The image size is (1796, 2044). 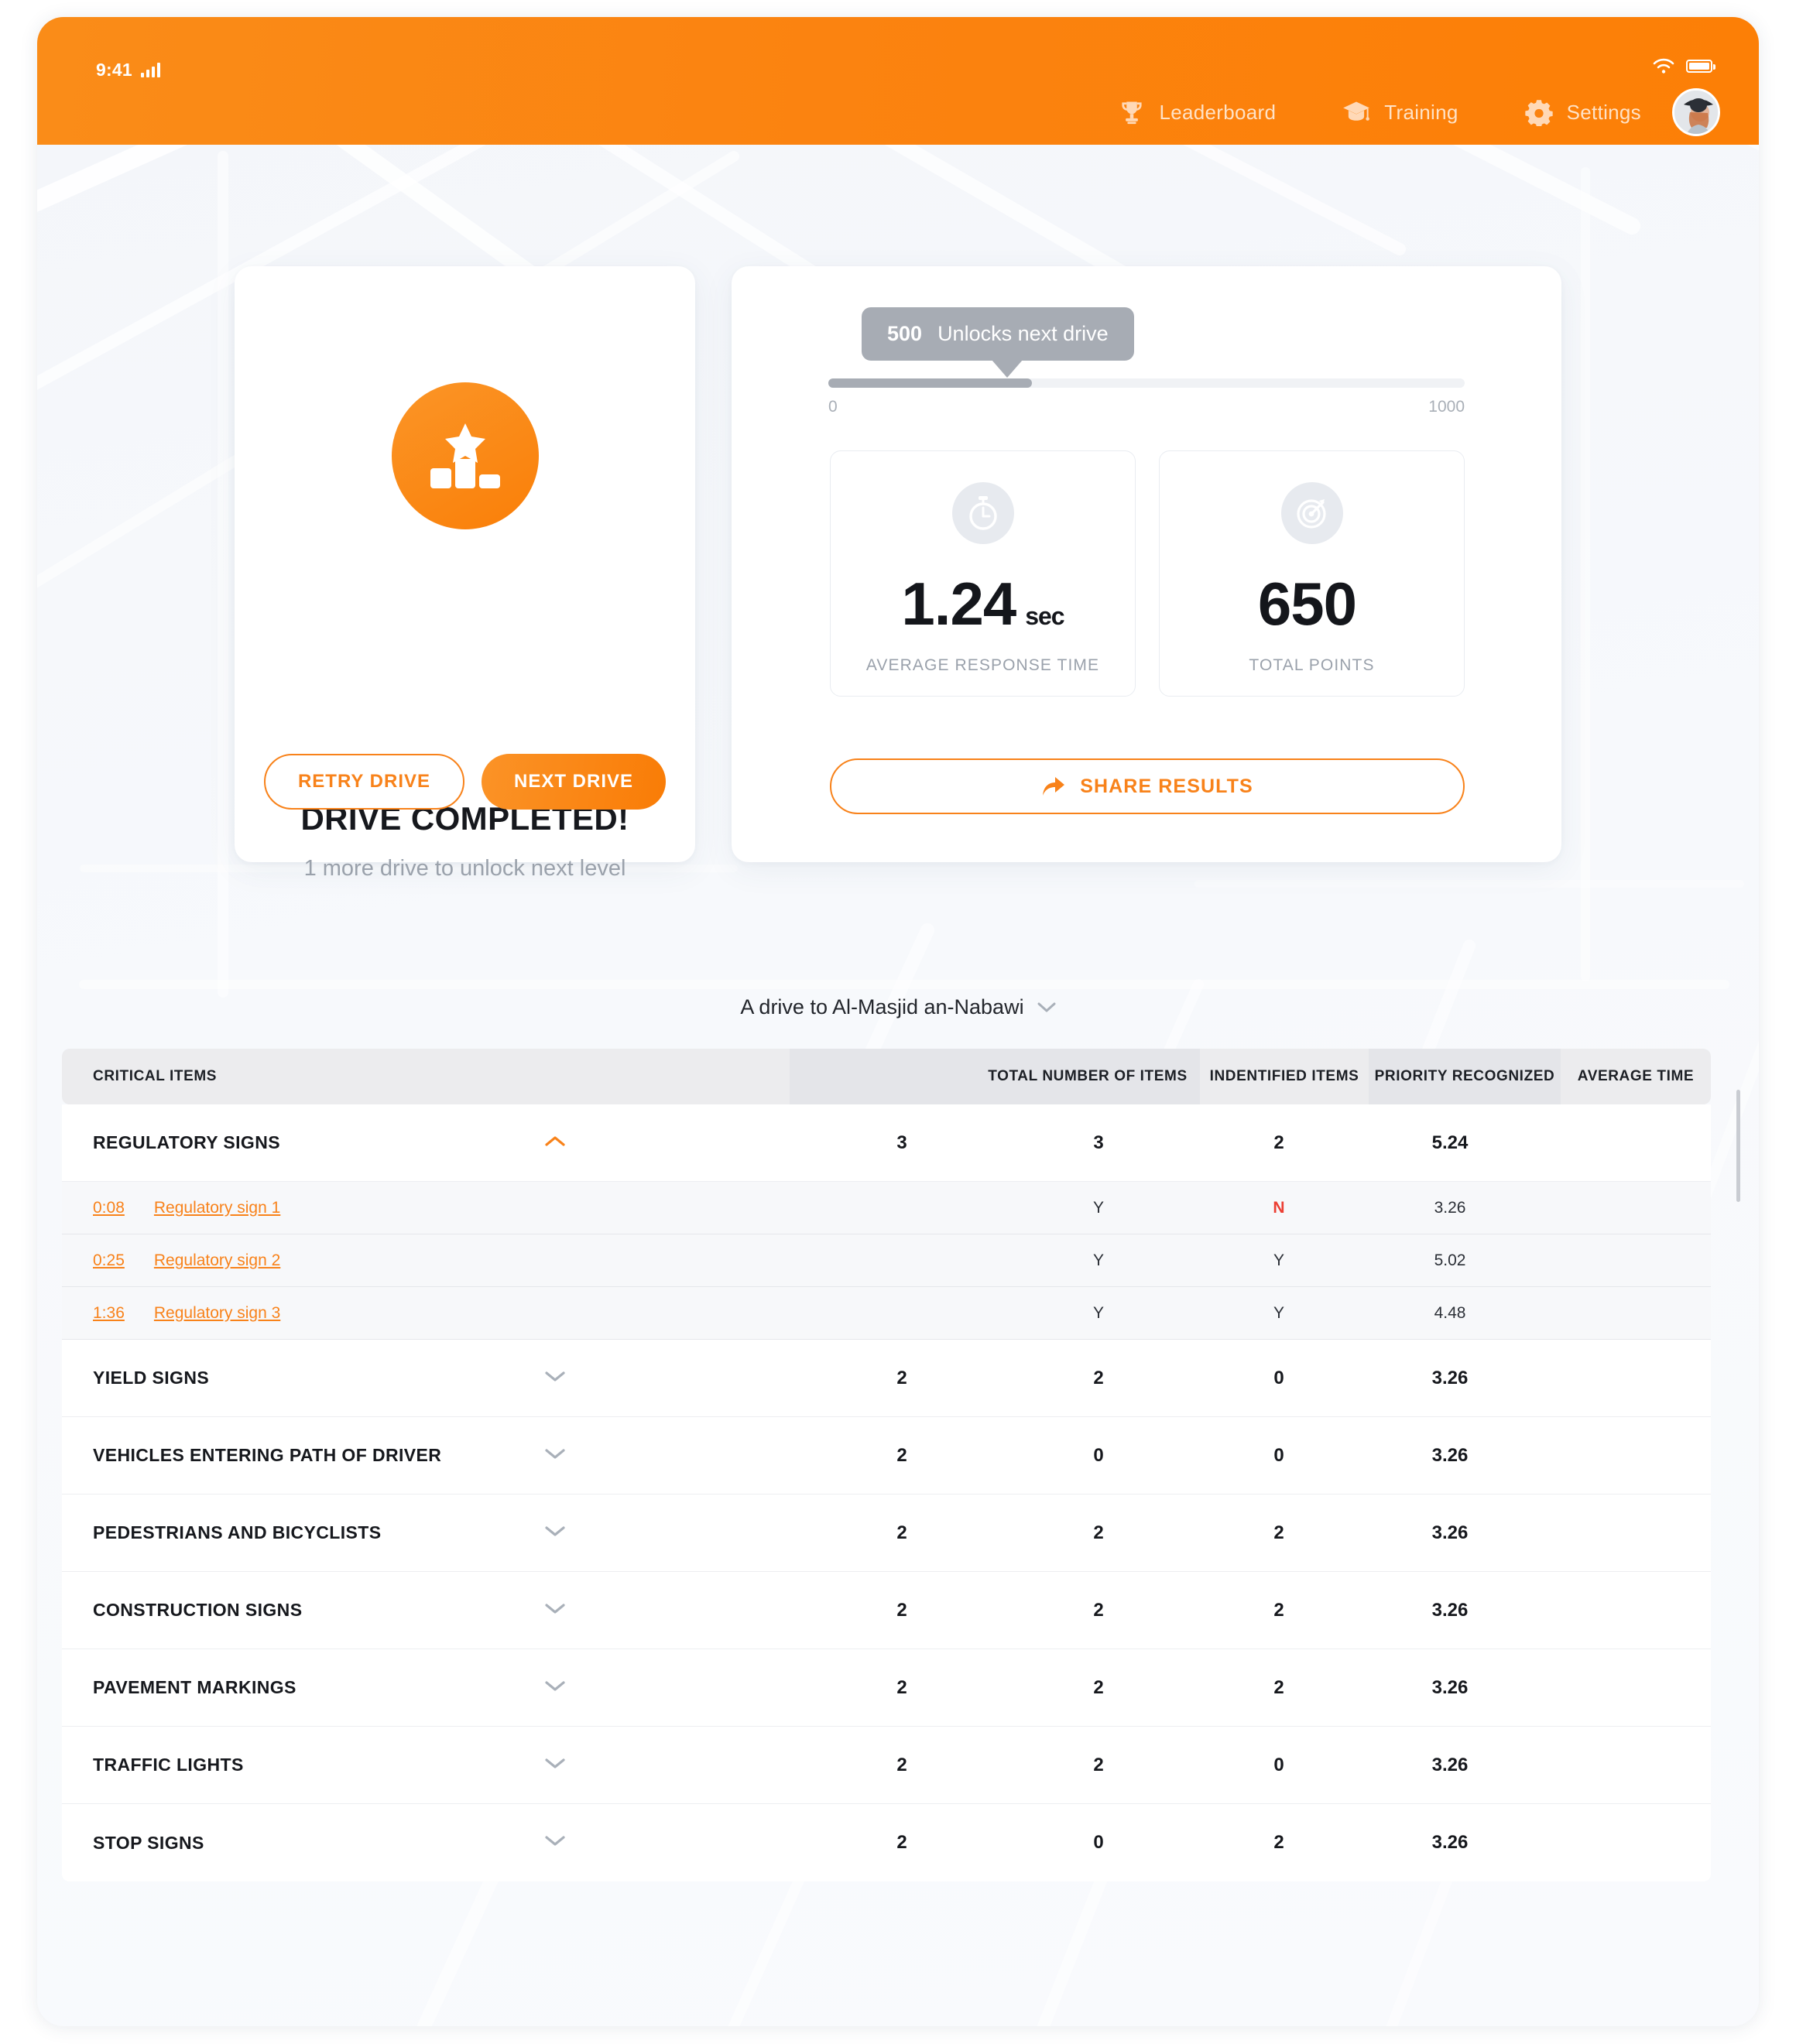 What do you see at coordinates (109, 1260) in the screenshot?
I see `sub-row-timestamp: 0:25` at bounding box center [109, 1260].